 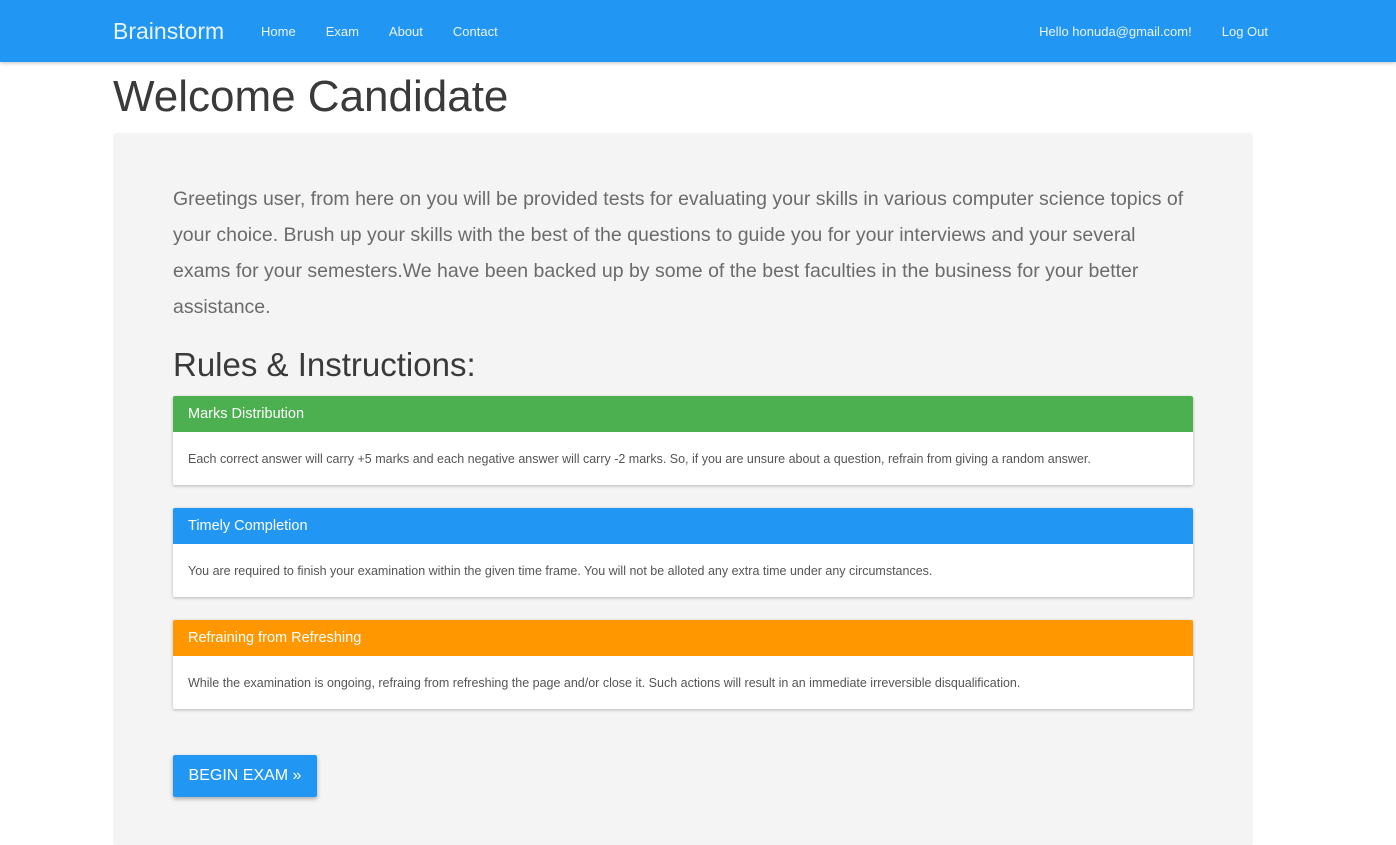 I want to click on brand-logo: Brainstorm, so click(x=168, y=31).